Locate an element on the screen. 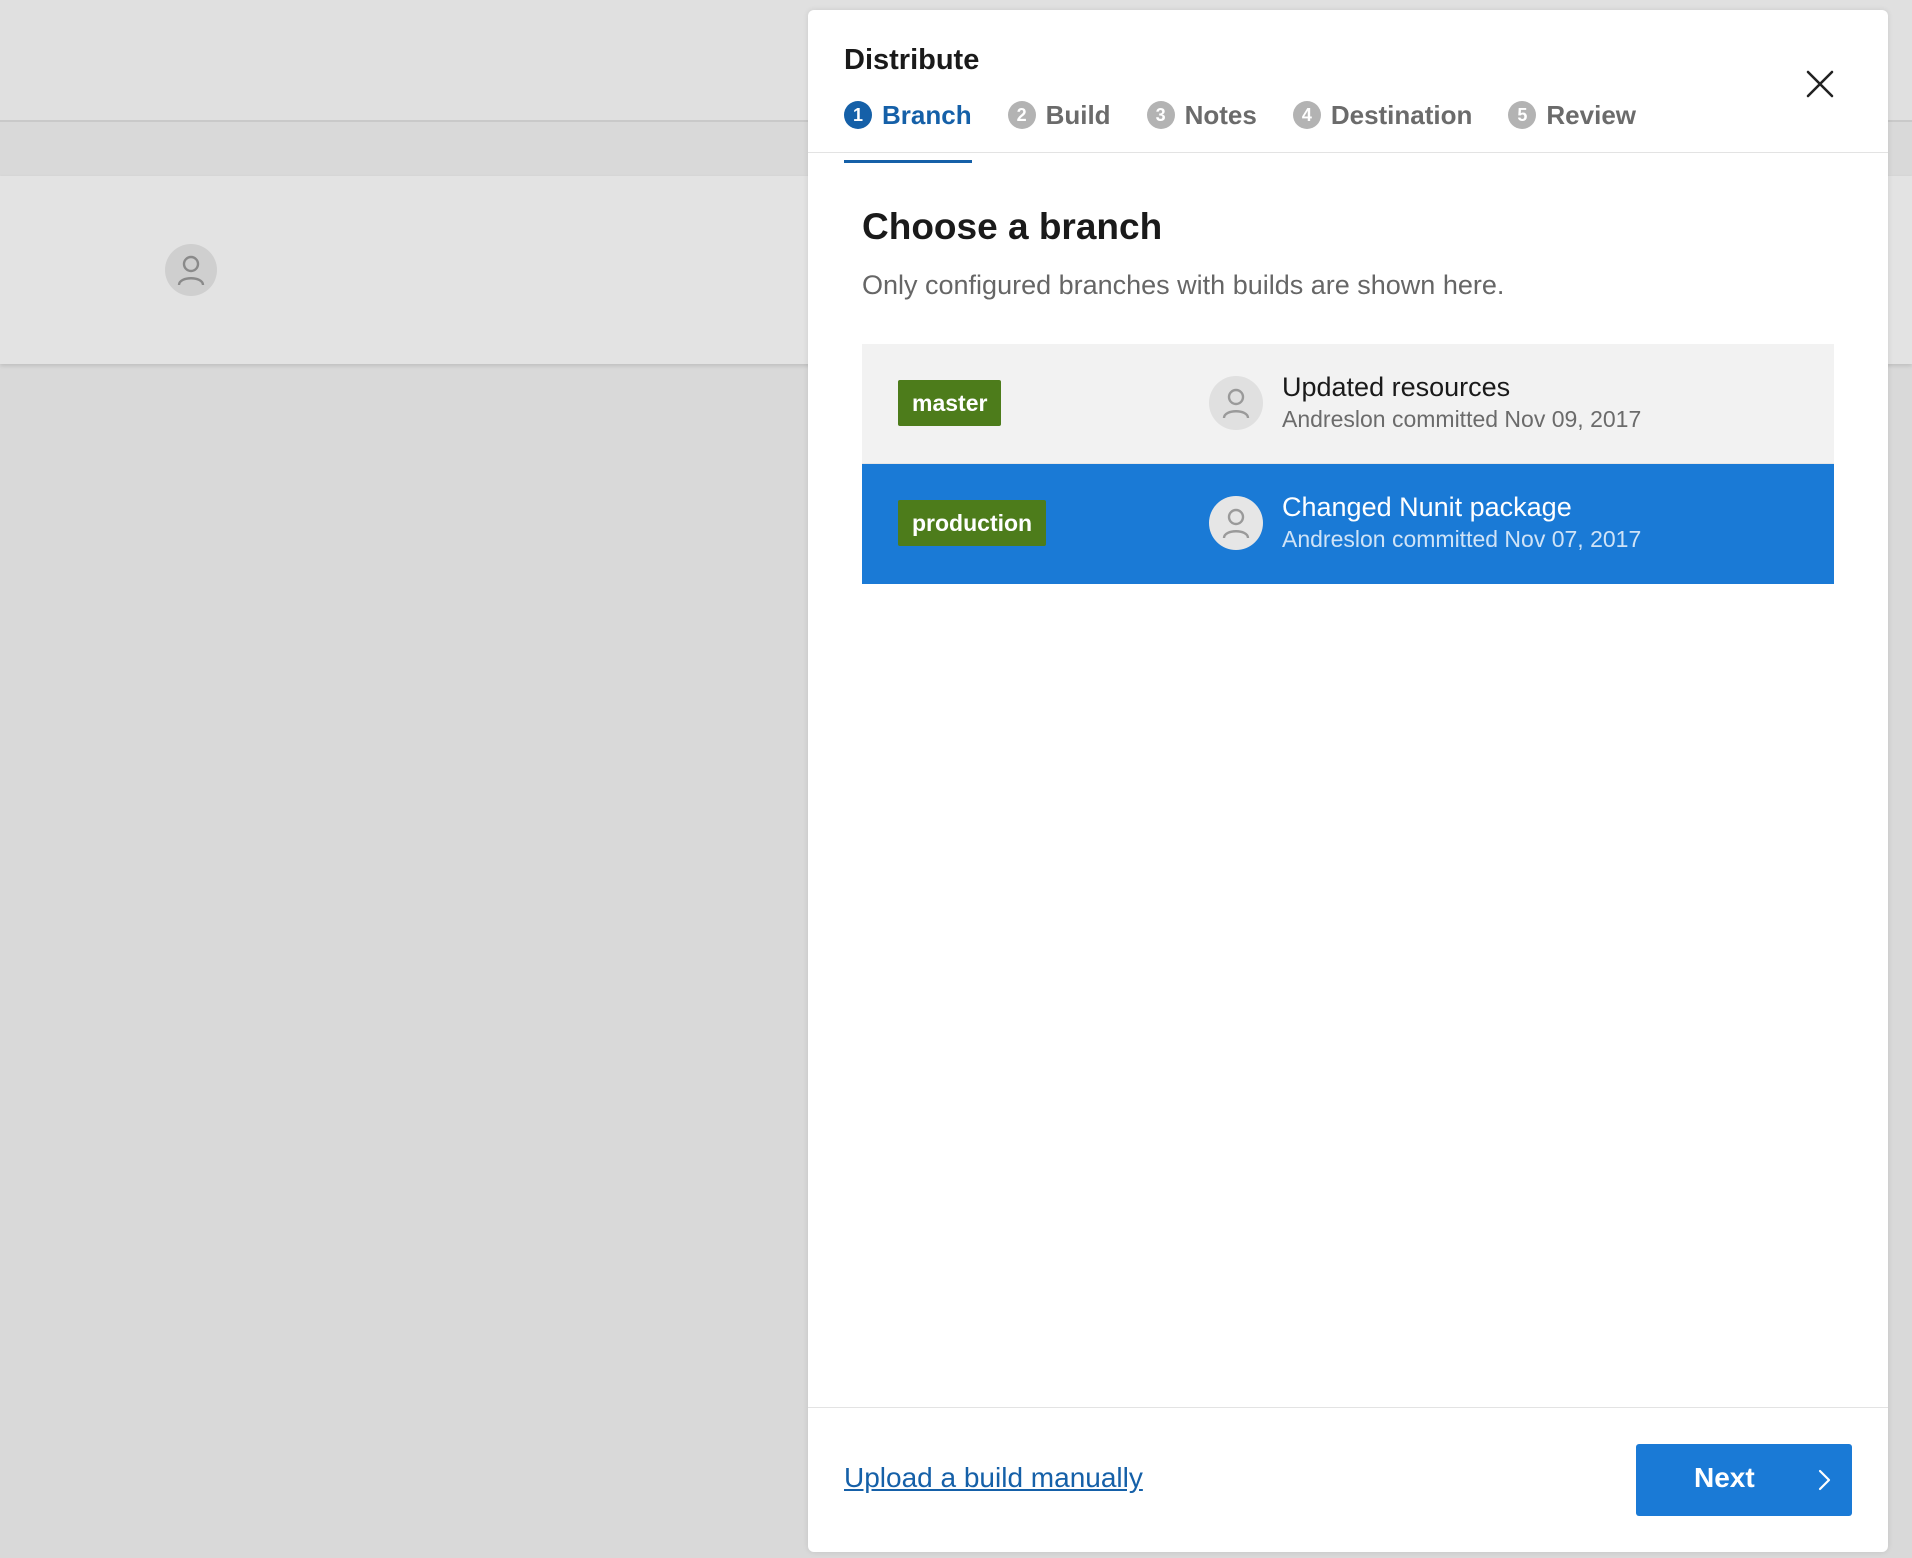 This screenshot has width=1912, height=1558. commit-message: Changed Nunit package is located at coordinates (1427, 507).